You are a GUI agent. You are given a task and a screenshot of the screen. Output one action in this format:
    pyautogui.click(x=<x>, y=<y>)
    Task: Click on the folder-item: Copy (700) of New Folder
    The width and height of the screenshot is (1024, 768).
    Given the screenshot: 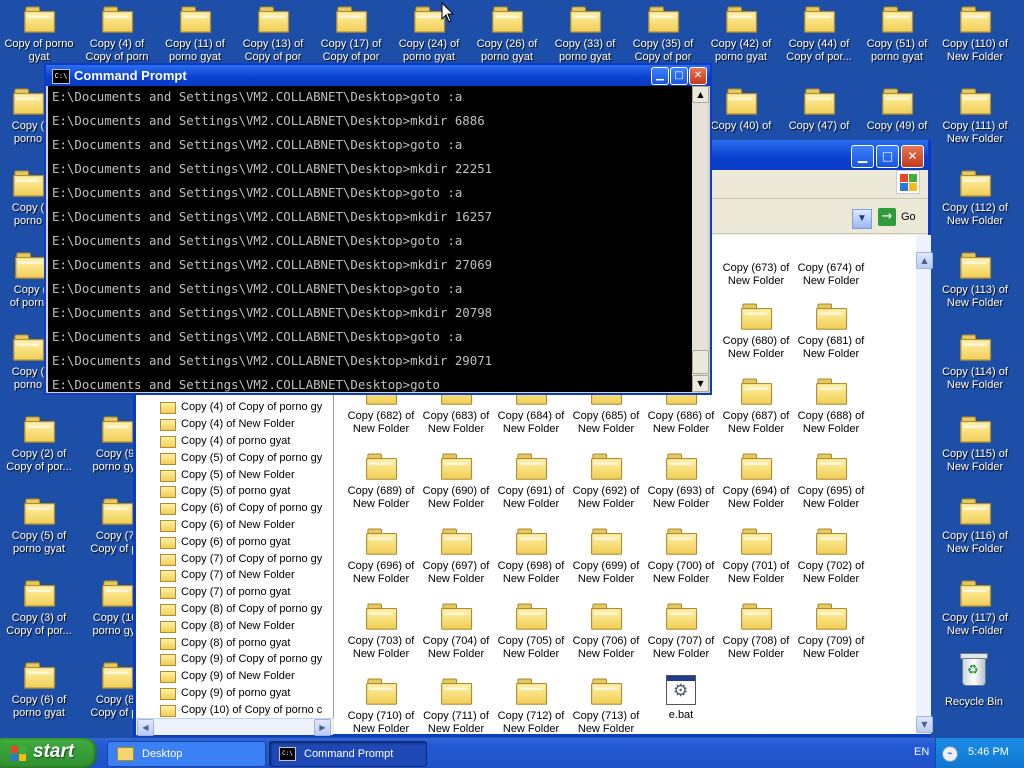 What is the action you would take?
    pyautogui.click(x=681, y=557)
    